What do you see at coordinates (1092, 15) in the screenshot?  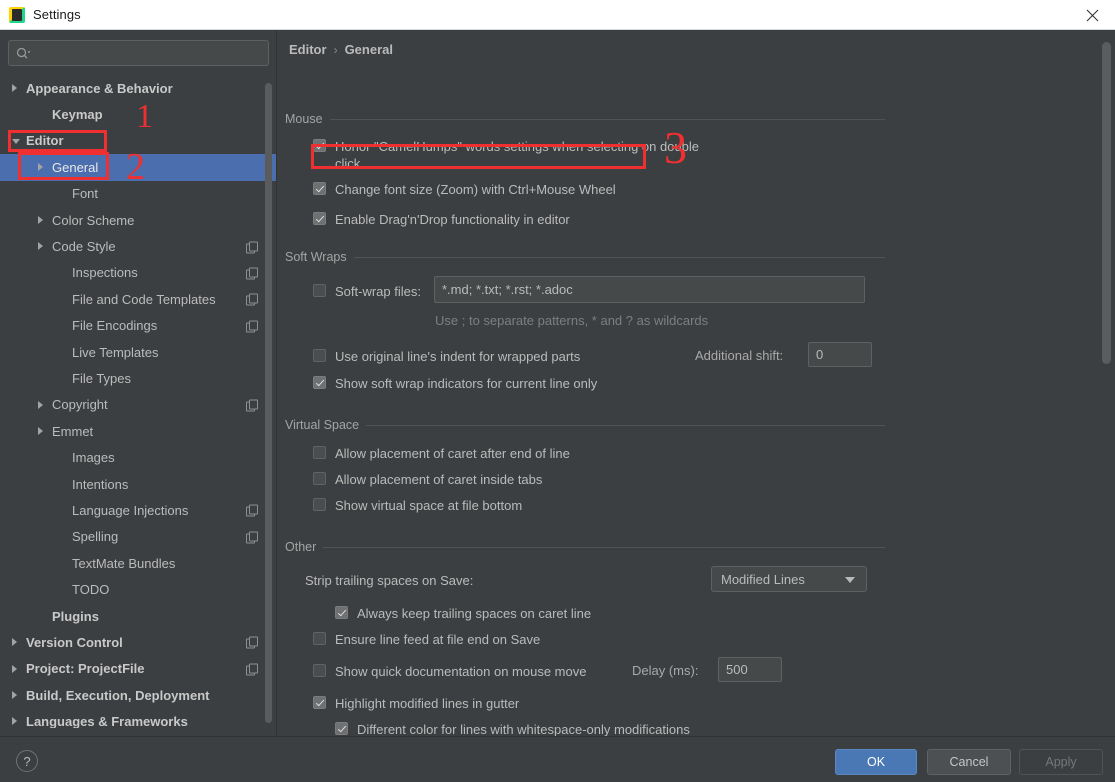 I see `close-icon` at bounding box center [1092, 15].